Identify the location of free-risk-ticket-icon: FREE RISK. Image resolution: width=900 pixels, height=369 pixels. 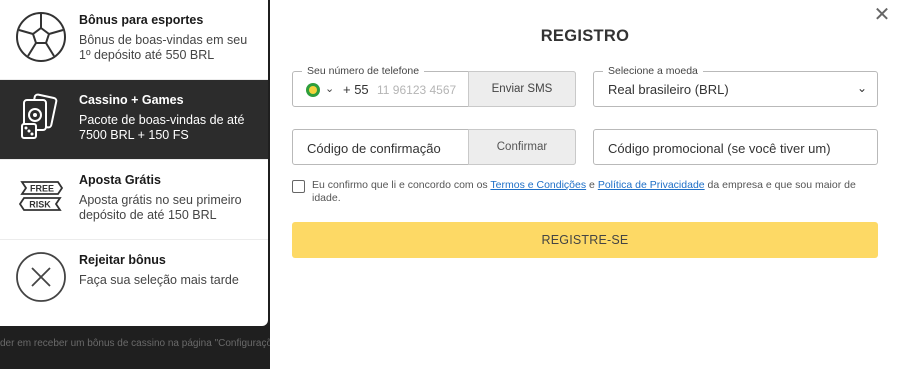
(41, 197).